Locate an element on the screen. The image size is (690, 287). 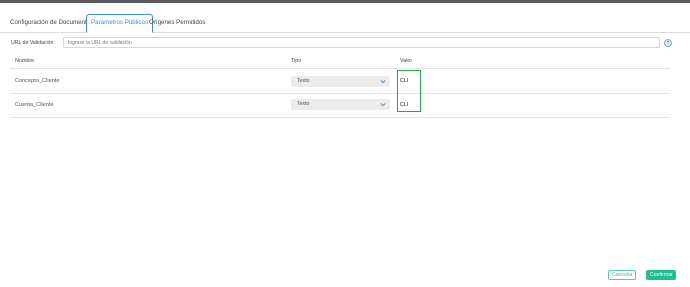
row-2-tipo-select: Texto is located at coordinates (340, 104).